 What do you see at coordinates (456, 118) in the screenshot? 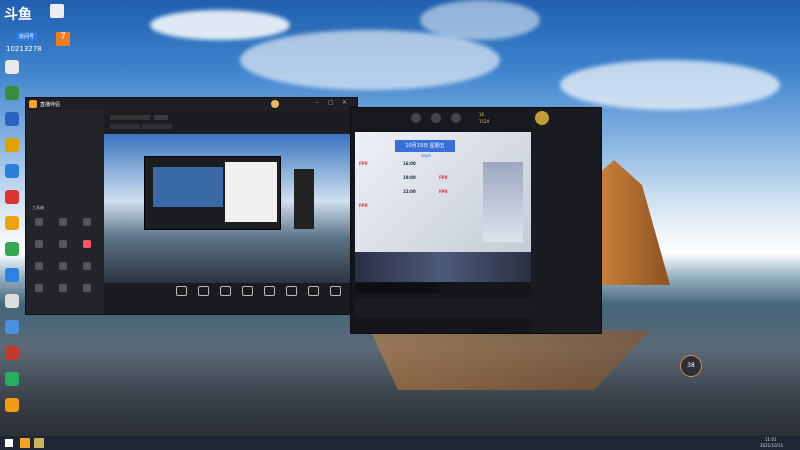
I see `store-icon` at bounding box center [456, 118].